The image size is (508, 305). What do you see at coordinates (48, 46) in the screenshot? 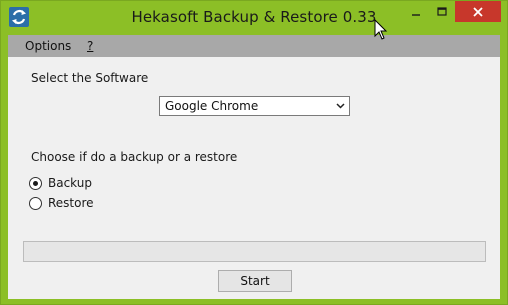
I see `menu-item-options: Options` at bounding box center [48, 46].